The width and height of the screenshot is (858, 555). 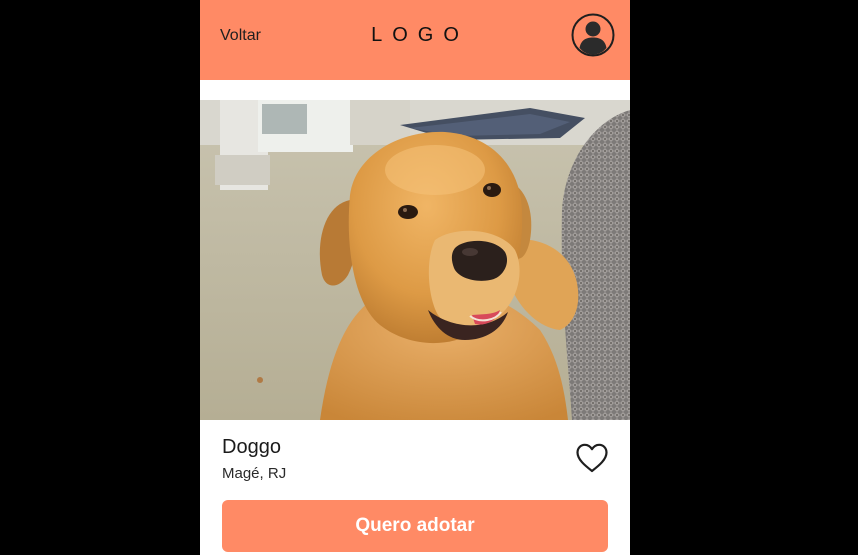 What do you see at coordinates (592, 458) in the screenshot?
I see `heart-outline-icon` at bounding box center [592, 458].